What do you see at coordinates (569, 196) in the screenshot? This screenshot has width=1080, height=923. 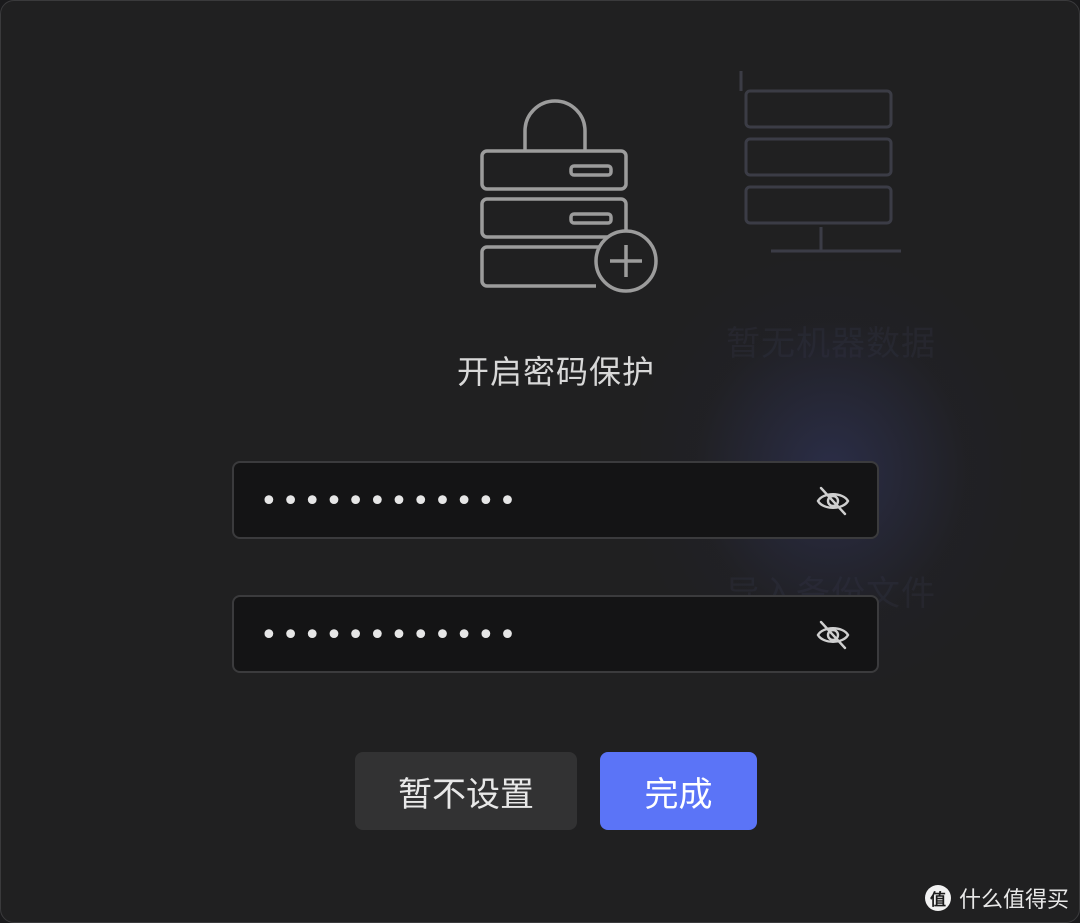 I see `lock-server-add-icon` at bounding box center [569, 196].